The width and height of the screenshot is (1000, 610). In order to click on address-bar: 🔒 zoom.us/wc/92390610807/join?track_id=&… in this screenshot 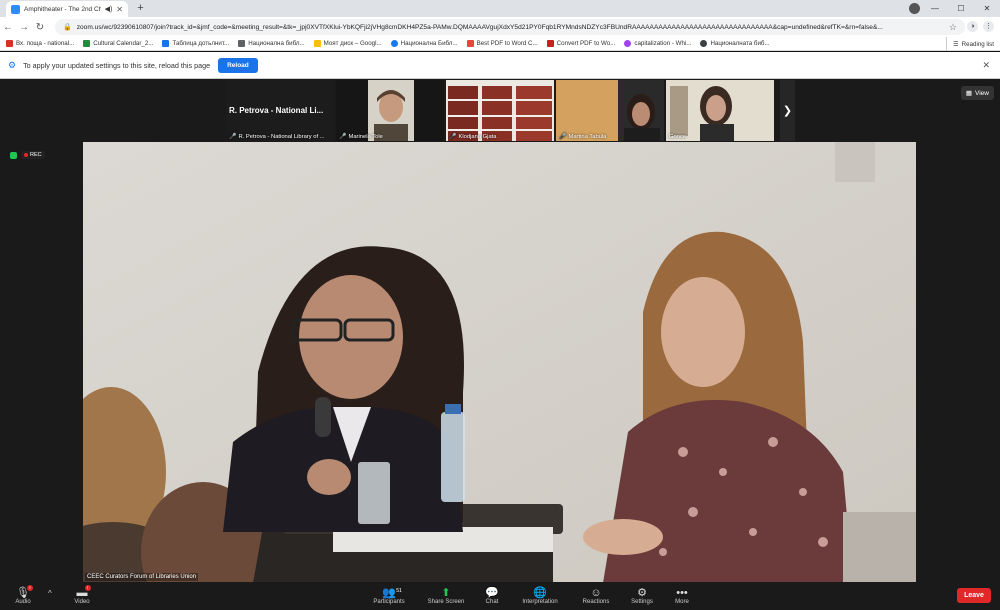, I will do `click(510, 27)`.